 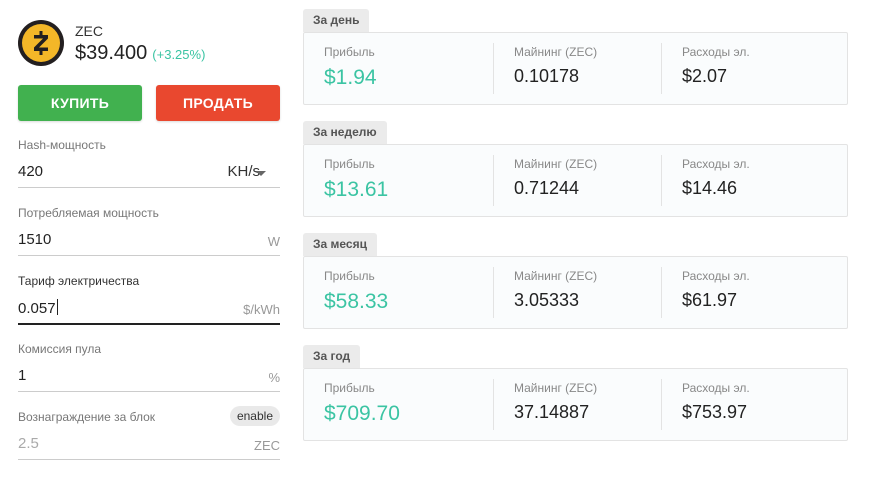 What do you see at coordinates (547, 76) in the screenshot?
I see `mining-value: 0.10178` at bounding box center [547, 76].